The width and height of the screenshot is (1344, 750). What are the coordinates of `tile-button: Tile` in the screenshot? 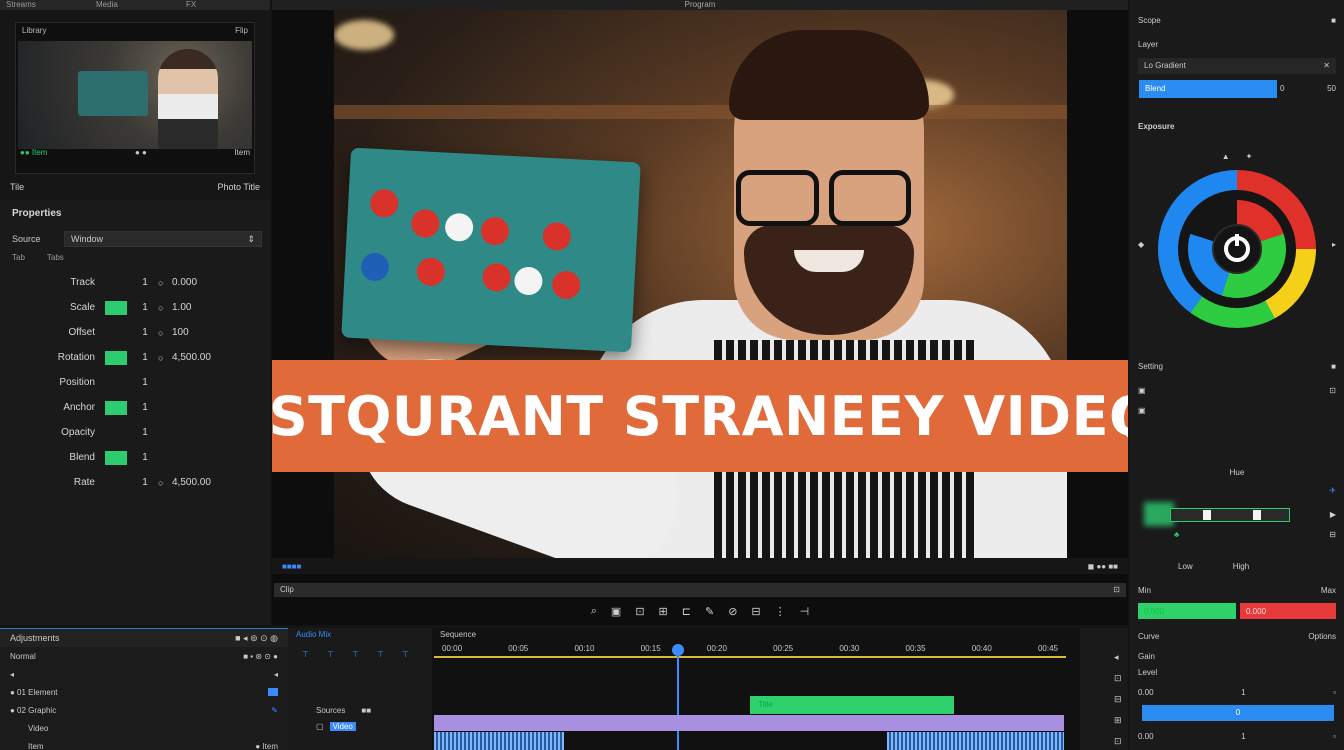 It's located at (17, 187).